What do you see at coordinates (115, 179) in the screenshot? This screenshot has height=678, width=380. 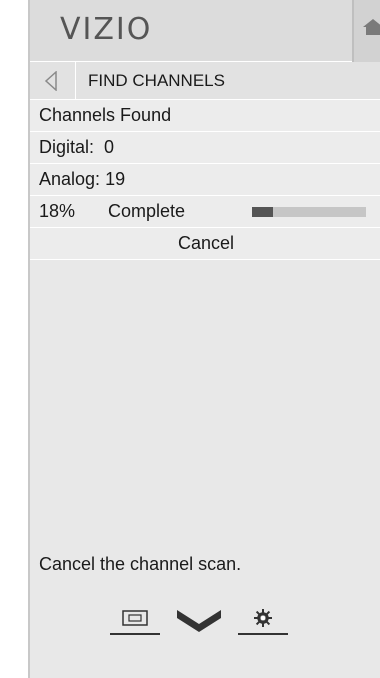 I see `analog-value: 19` at bounding box center [115, 179].